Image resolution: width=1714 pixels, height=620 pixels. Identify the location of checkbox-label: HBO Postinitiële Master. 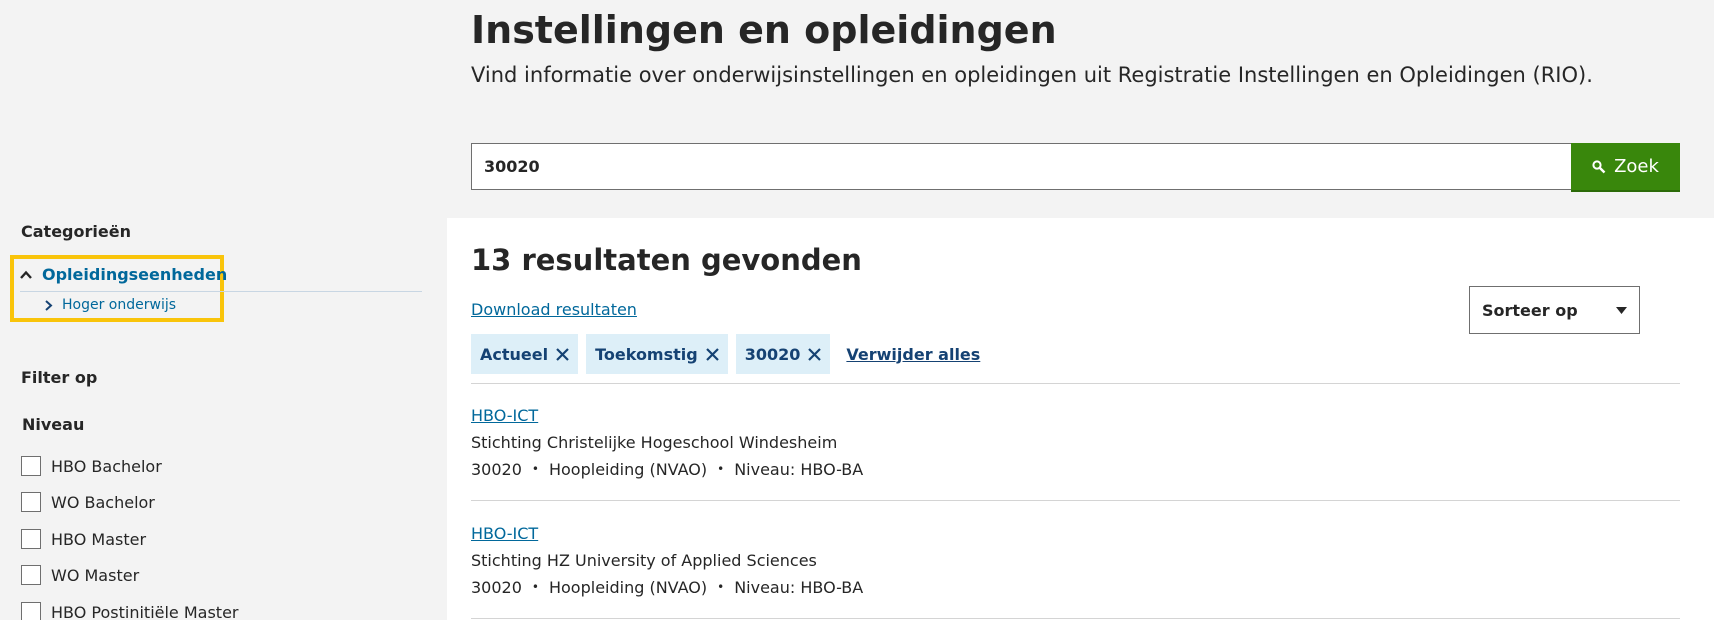
(145, 611).